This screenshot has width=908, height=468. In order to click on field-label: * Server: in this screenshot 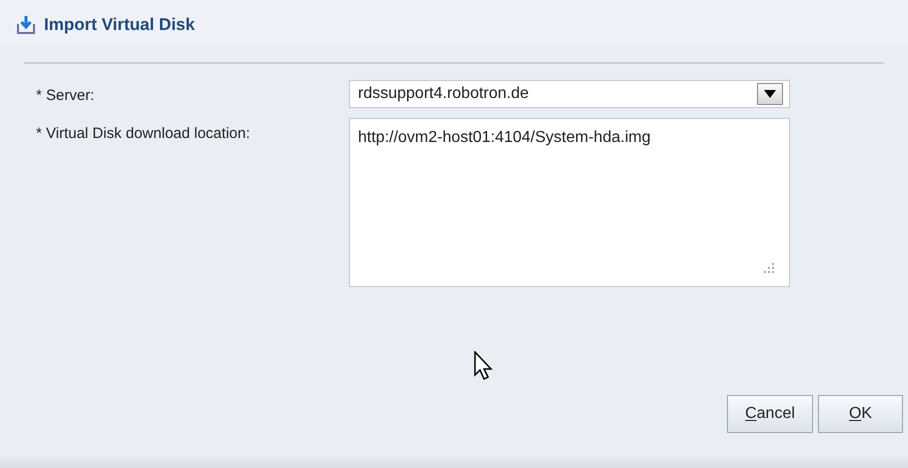, I will do `click(66, 96)`.